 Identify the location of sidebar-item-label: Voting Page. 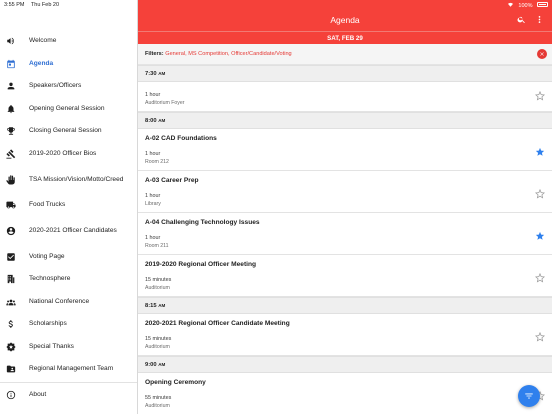
(47, 256).